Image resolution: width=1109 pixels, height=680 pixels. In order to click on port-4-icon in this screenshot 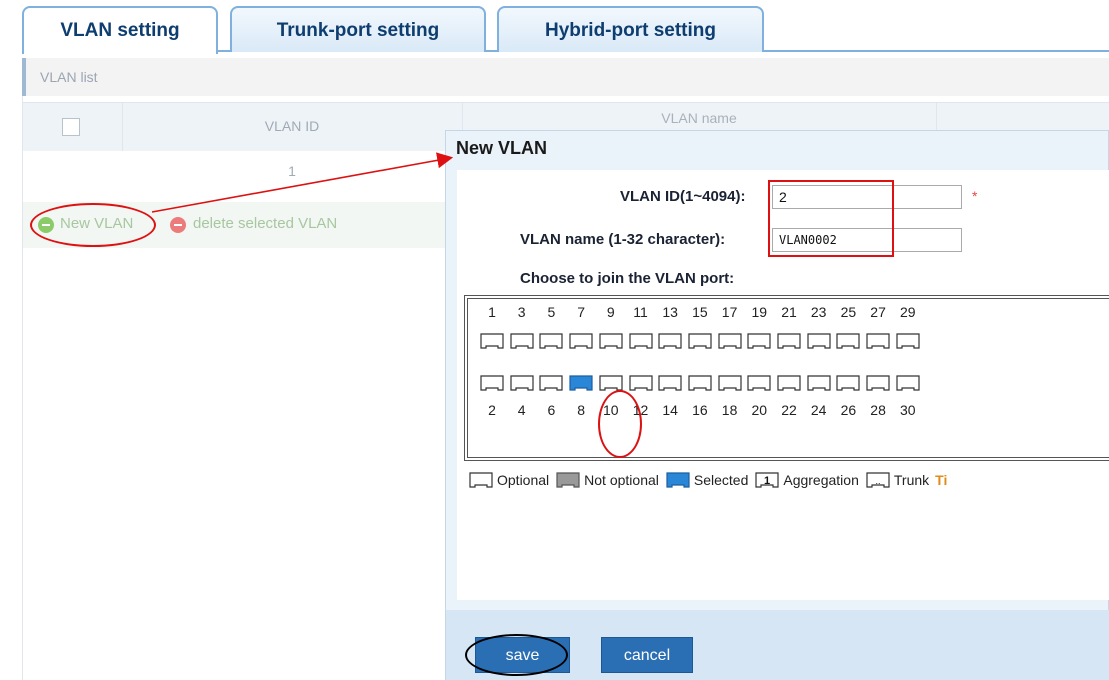, I will do `click(522, 383)`.